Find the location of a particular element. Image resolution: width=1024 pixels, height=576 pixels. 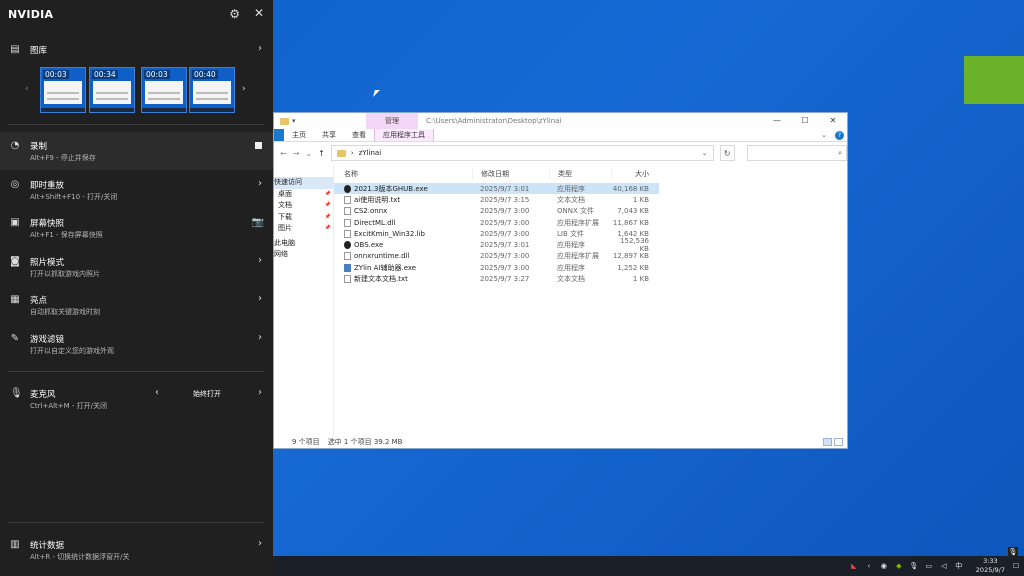

nvidia-tray-icon: ◆ is located at coordinates (899, 566).